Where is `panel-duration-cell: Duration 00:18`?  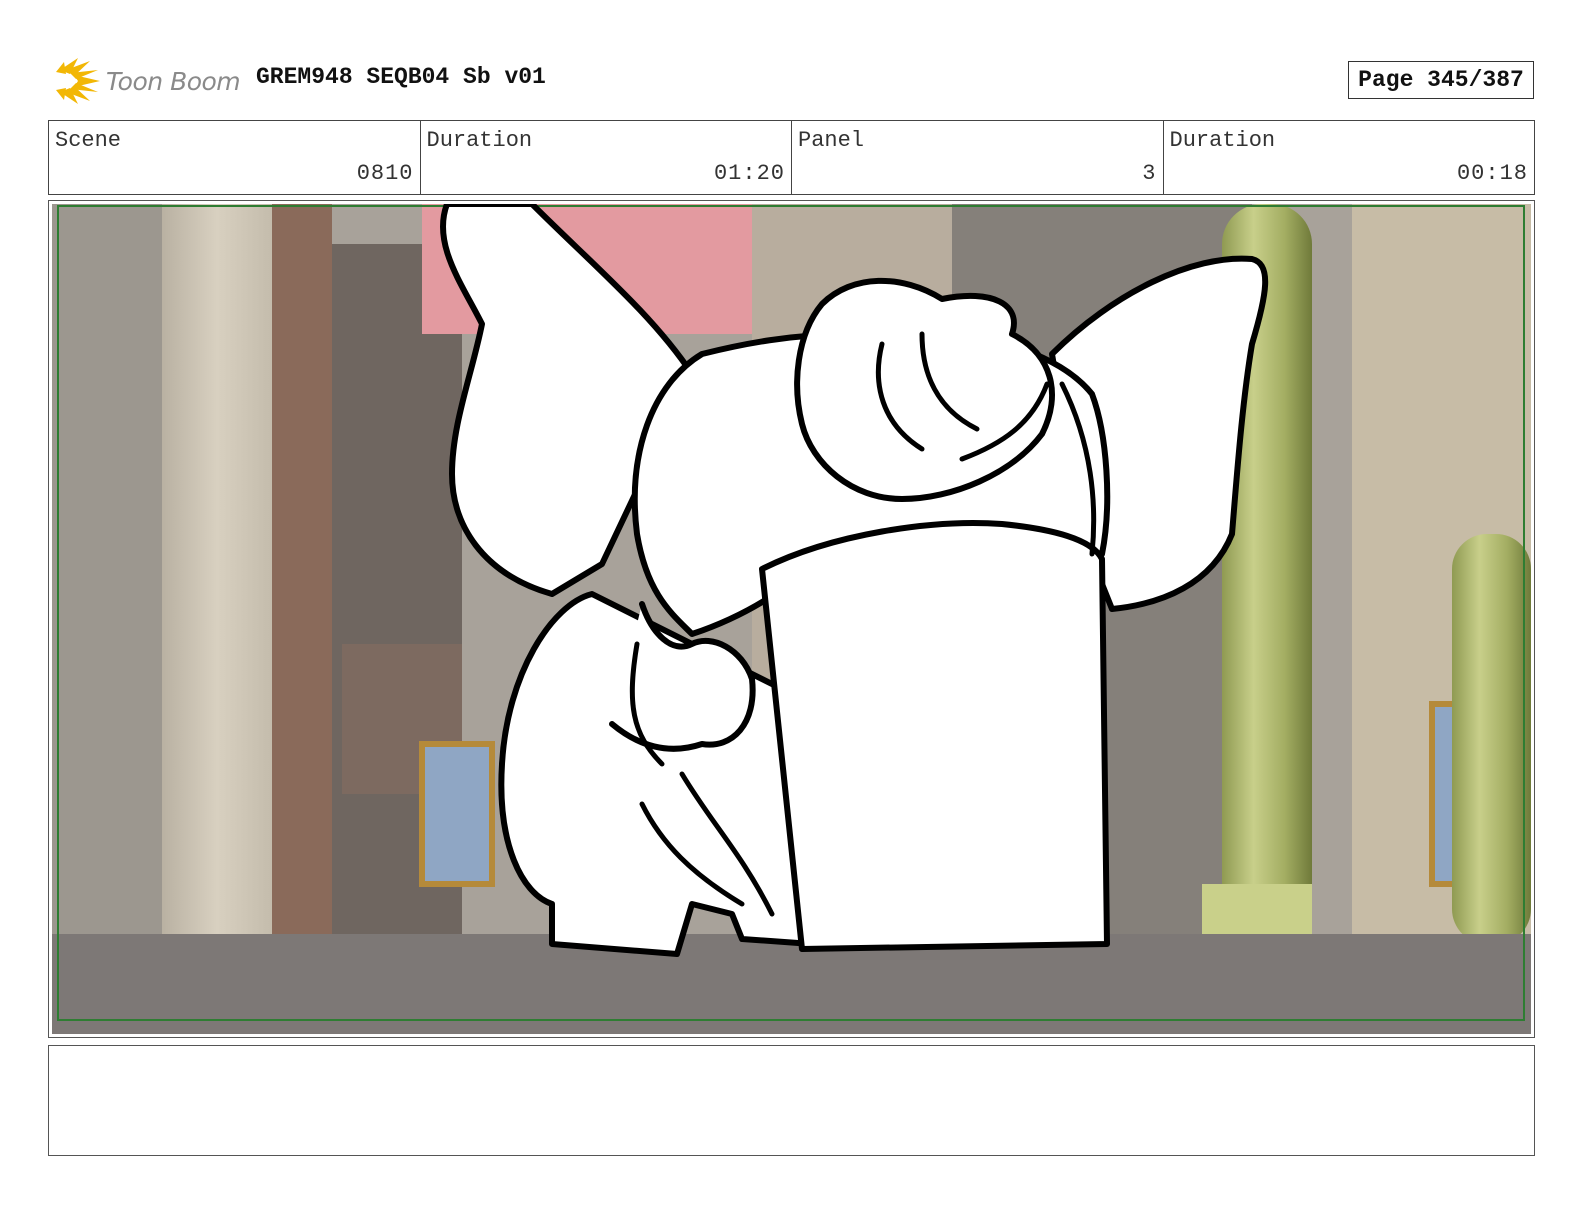
panel-duration-cell: Duration 00:18 is located at coordinates (1349, 157).